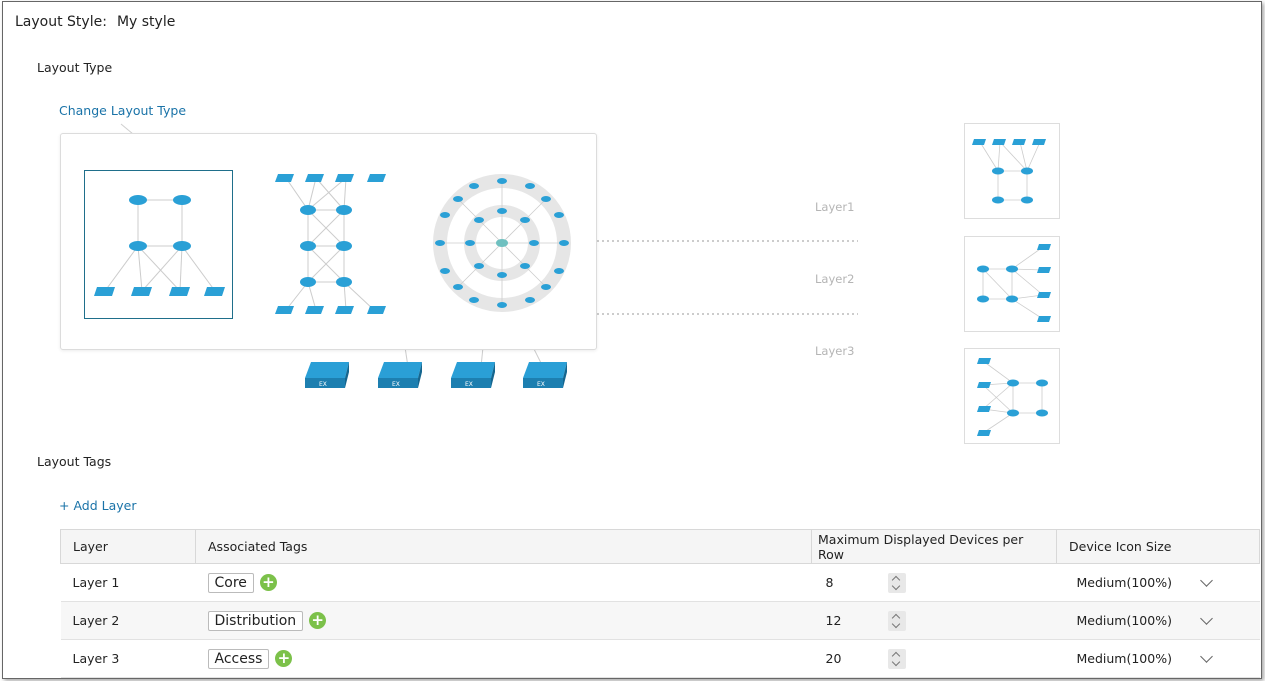 This screenshot has width=1265, height=681. Describe the element at coordinates (503, 620) in the screenshot. I see `tags-cell: Distribution +` at that location.